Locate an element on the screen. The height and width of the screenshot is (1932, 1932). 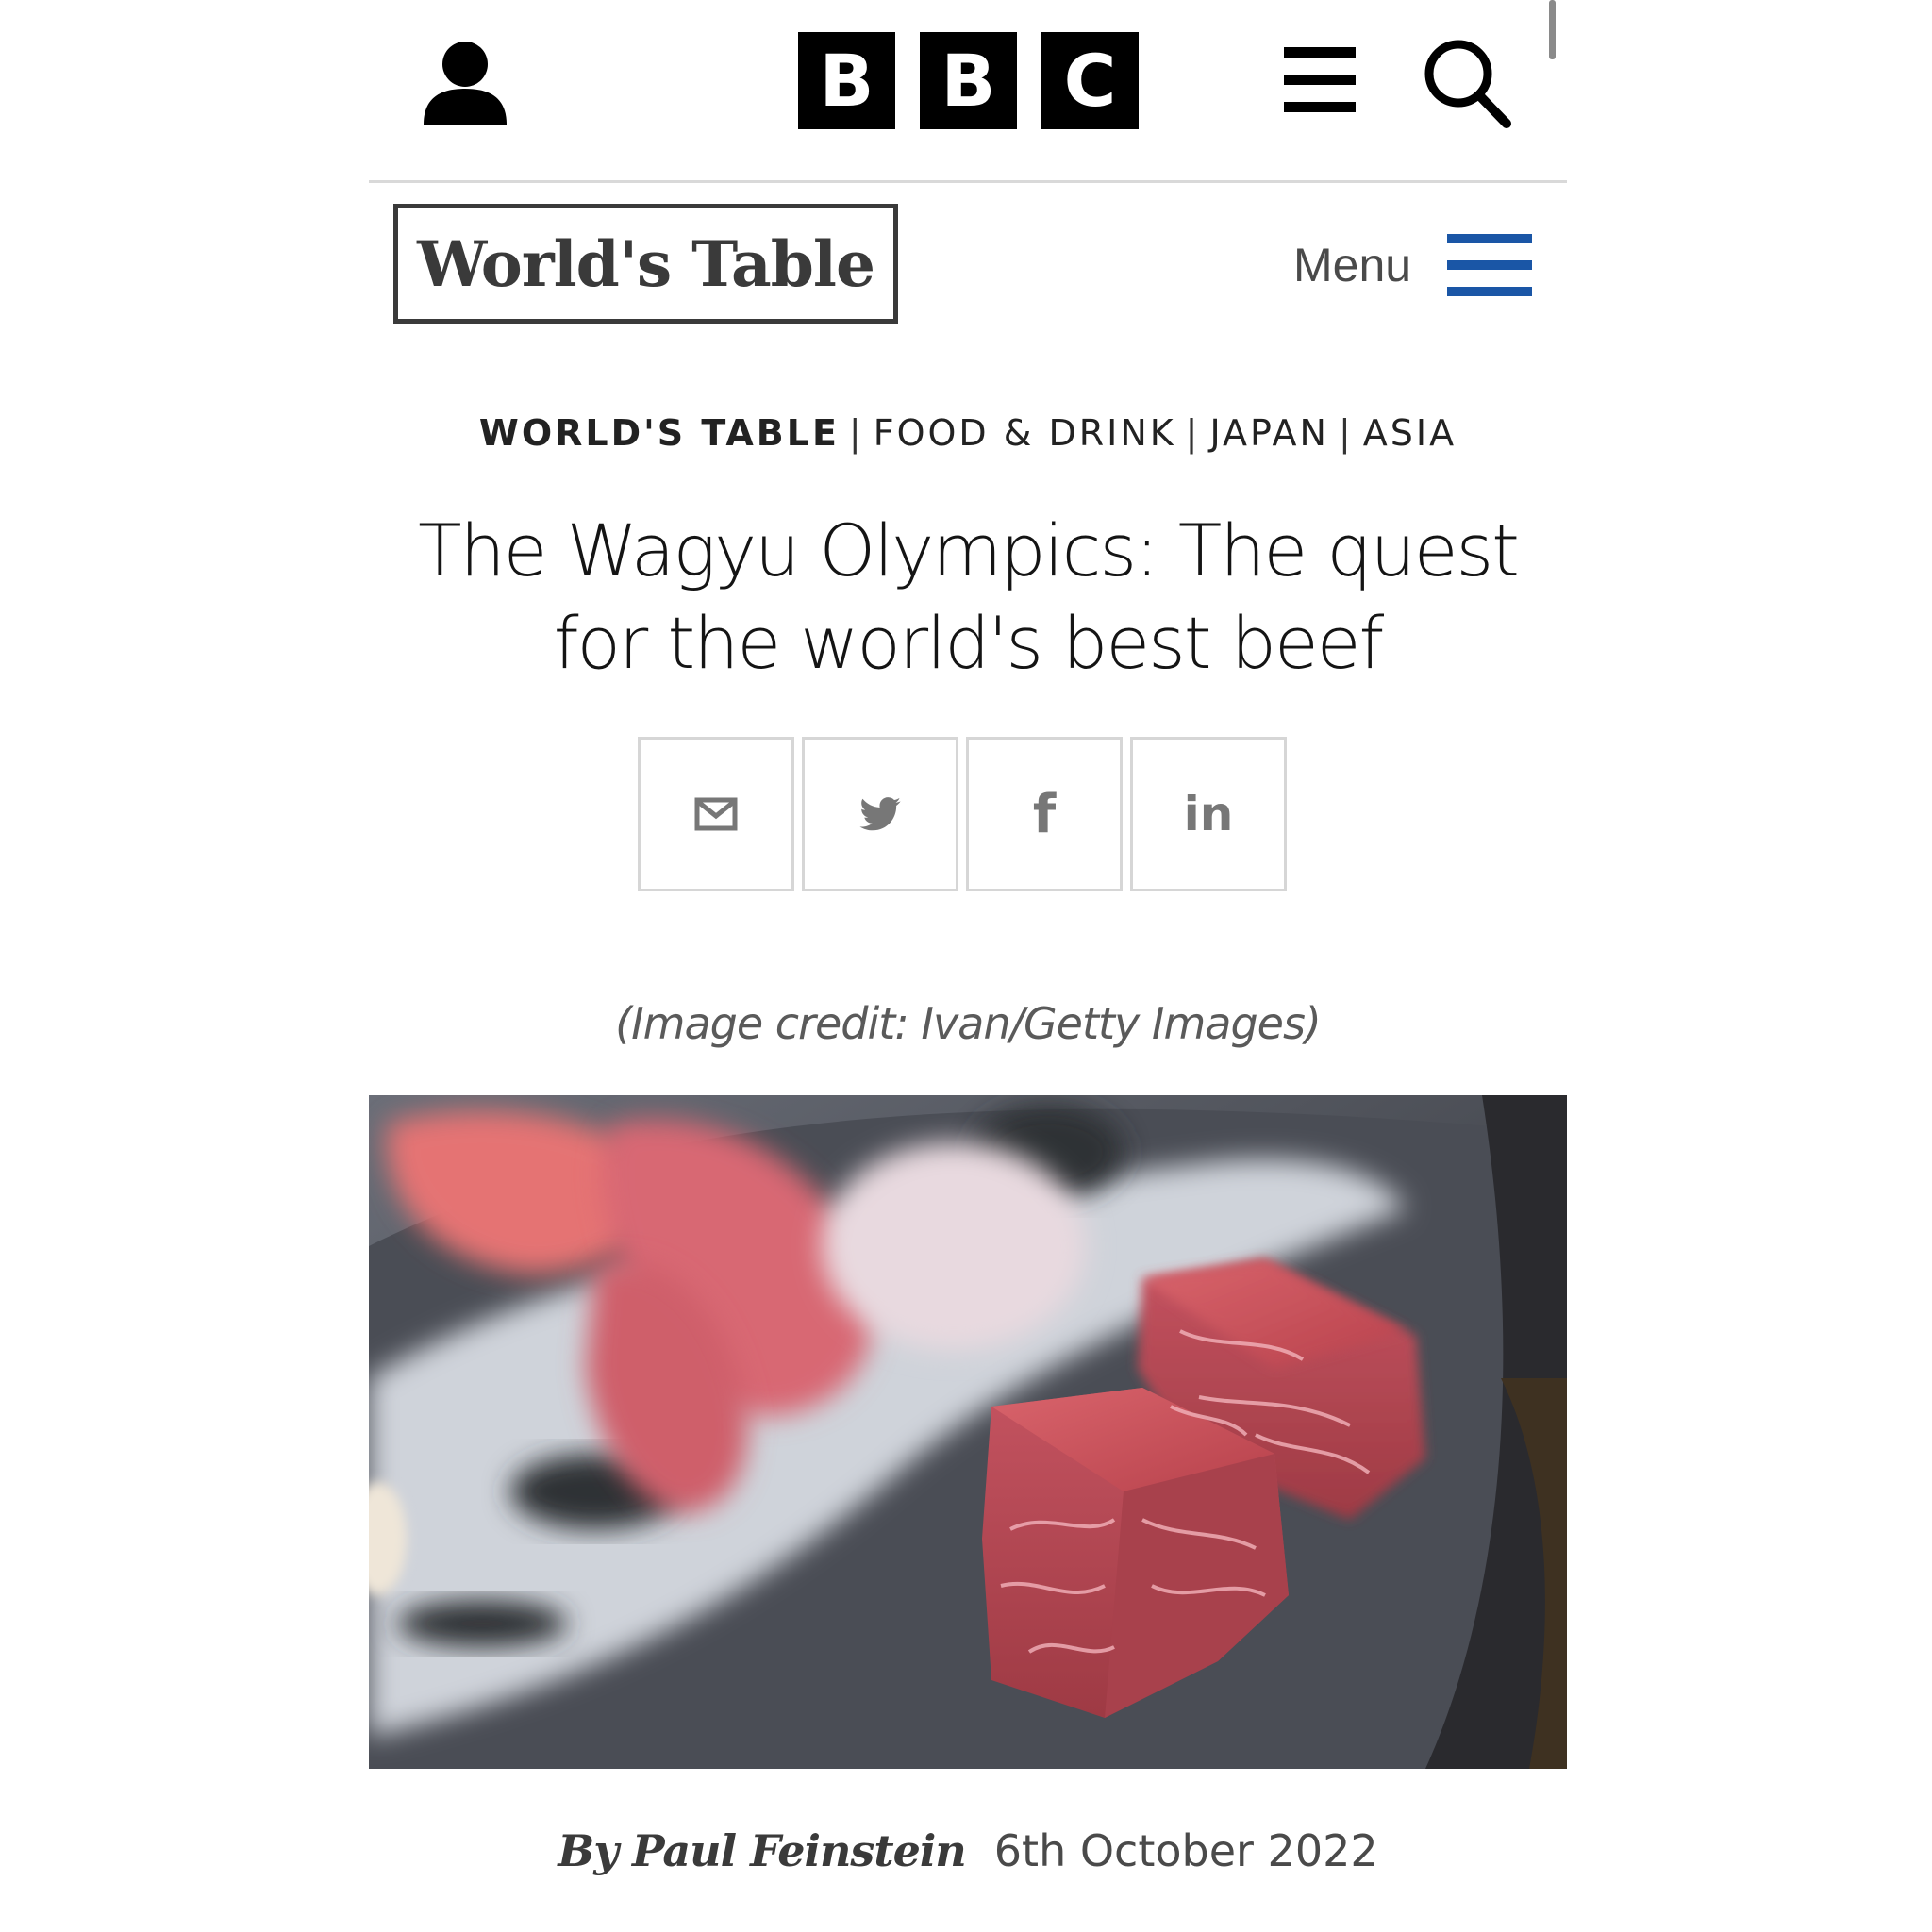
share-twitter-button is located at coordinates (880, 814).